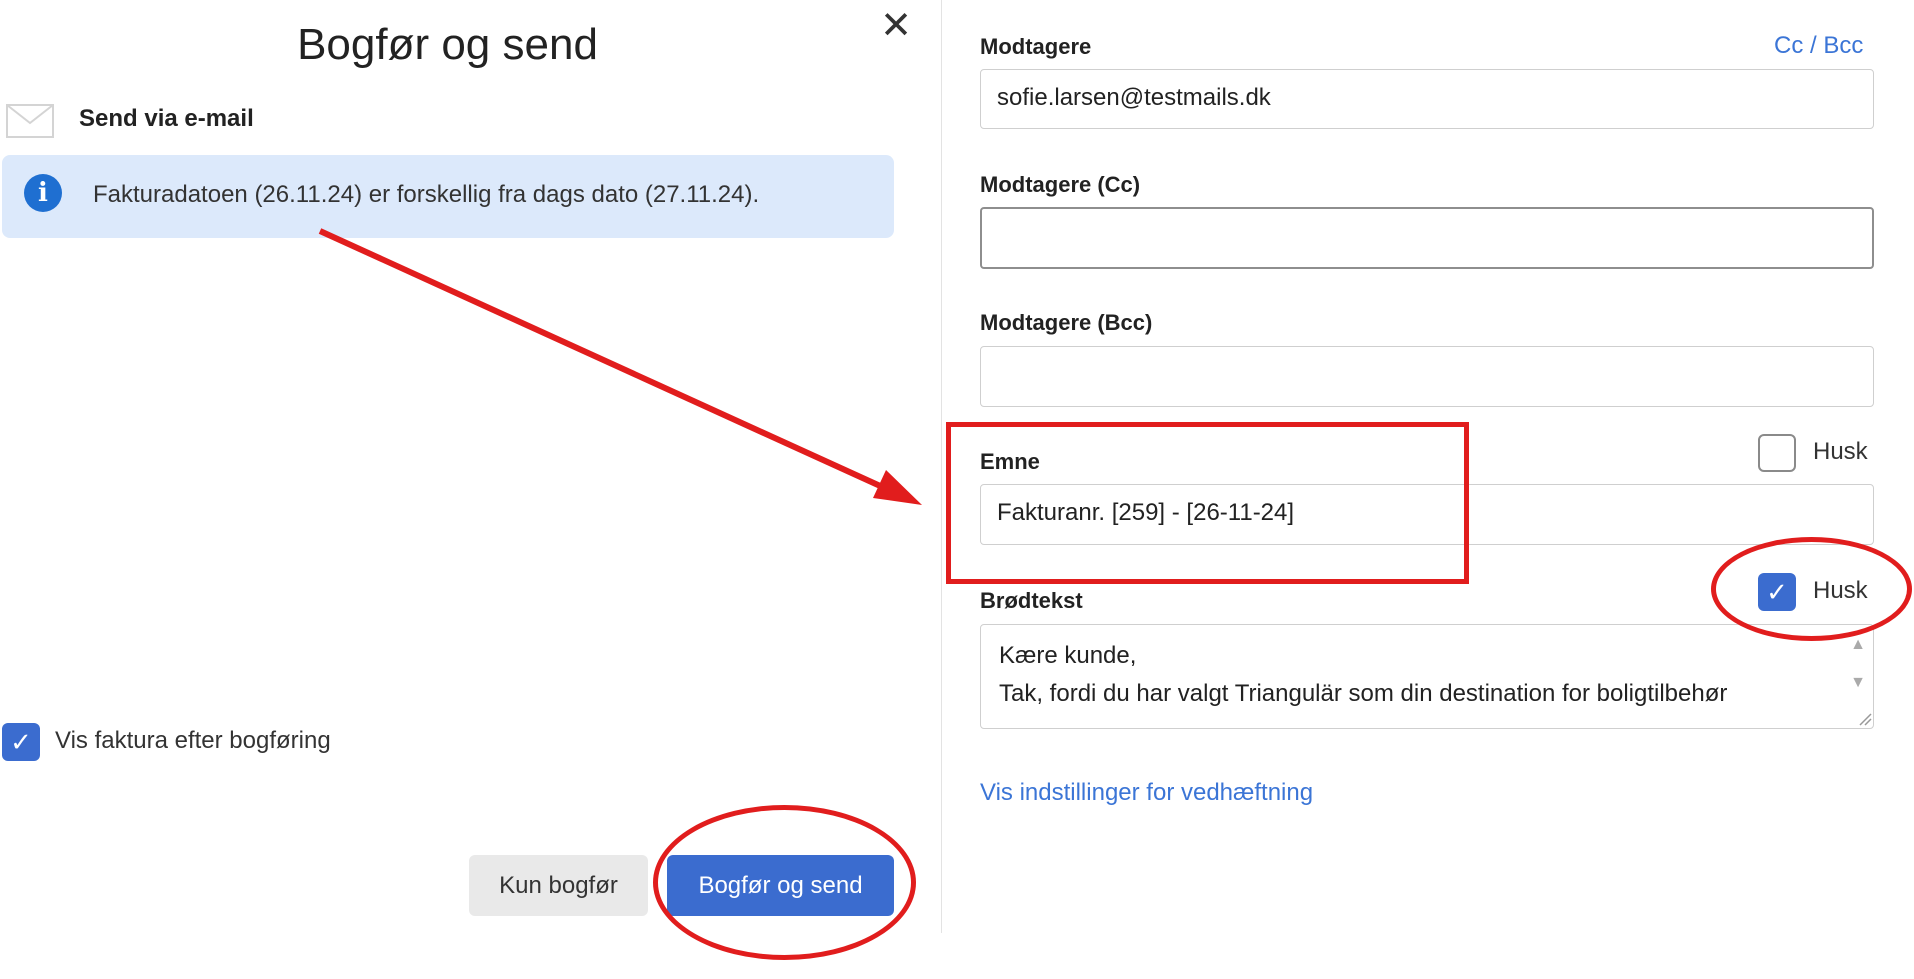 The height and width of the screenshot is (979, 1914). Describe the element at coordinates (1858, 645) in the screenshot. I see `scroll-up-arrow-icon: ▲` at that location.